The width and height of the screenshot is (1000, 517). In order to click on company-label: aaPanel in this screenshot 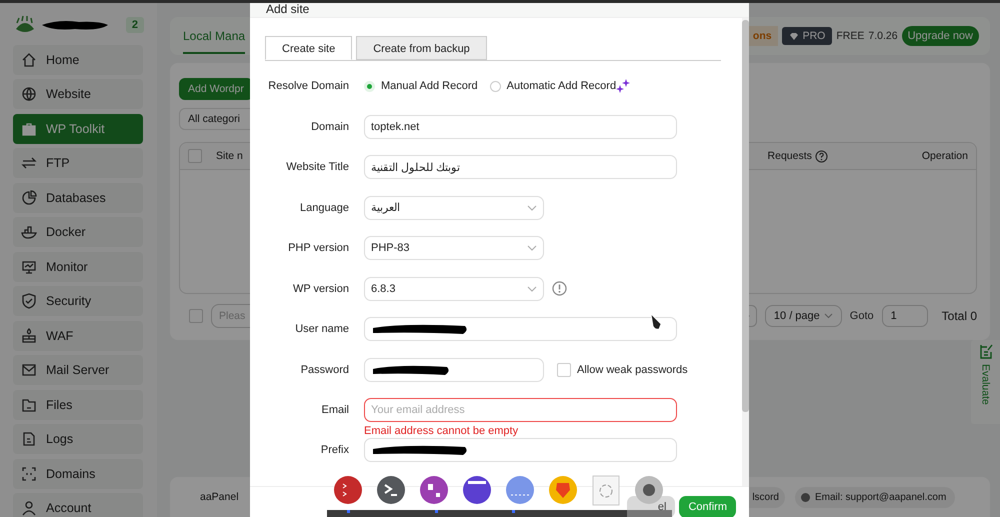, I will do `click(219, 497)`.